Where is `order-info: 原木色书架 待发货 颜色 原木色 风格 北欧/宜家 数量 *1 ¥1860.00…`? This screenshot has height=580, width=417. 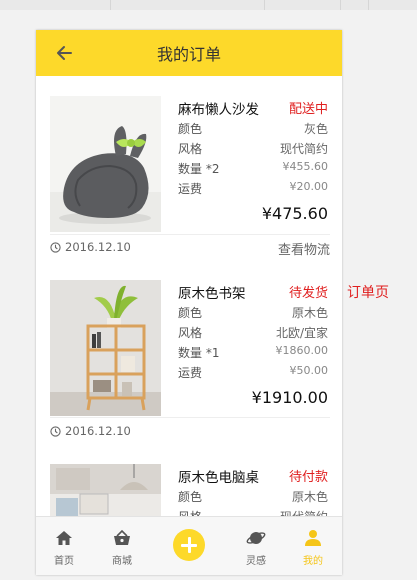
order-info: 原木色书架 待发货 颜色 原木色 风格 北欧/宜家 数量 *1 ¥1860.00… is located at coordinates (253, 344).